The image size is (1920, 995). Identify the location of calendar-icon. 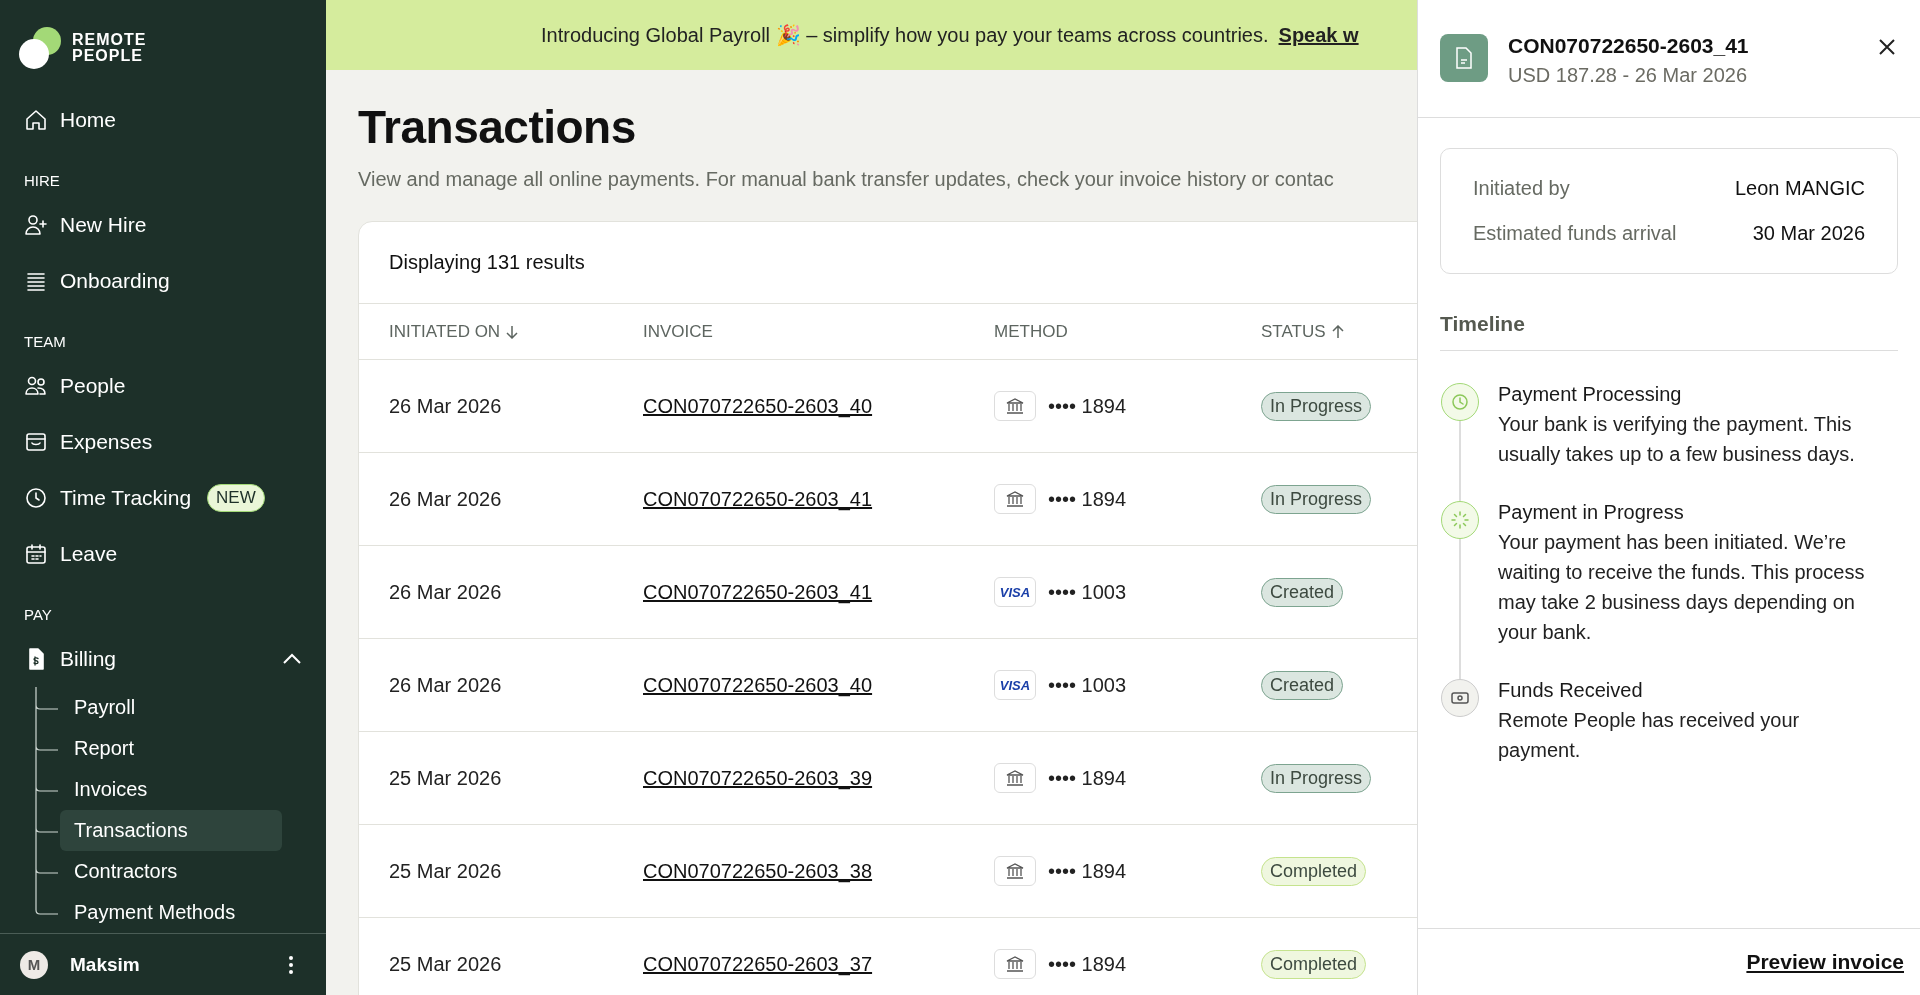
(36, 554).